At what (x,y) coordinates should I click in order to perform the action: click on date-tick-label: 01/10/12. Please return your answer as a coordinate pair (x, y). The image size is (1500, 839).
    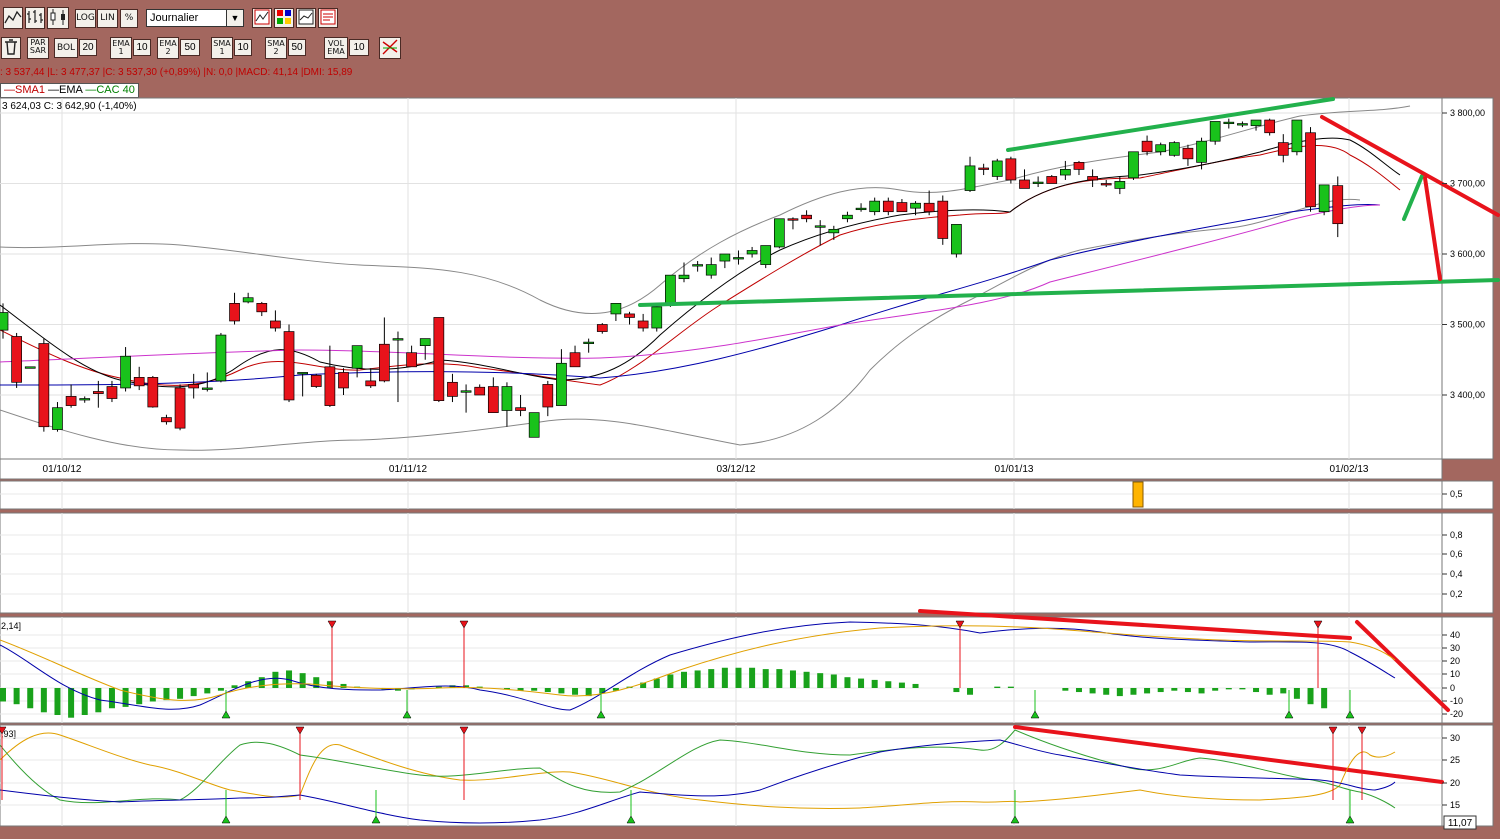
    Looking at the image, I should click on (62, 469).